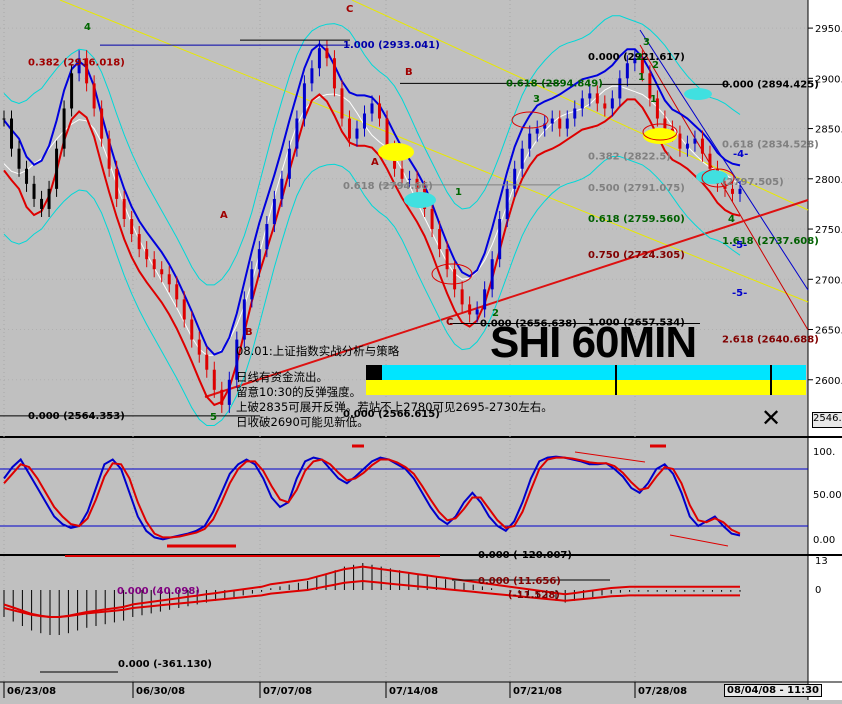 The width and height of the screenshot is (842, 704). I want to click on stoch-tick-label: 0.00, so click(824, 540).